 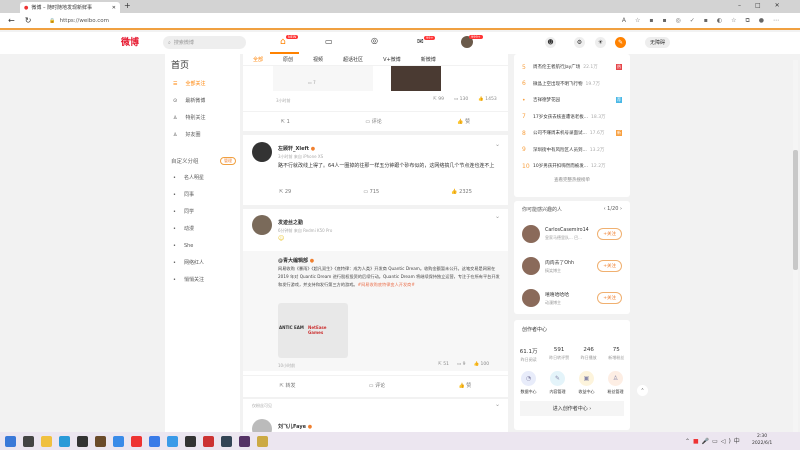 What do you see at coordinates (202, 279) in the screenshot?
I see `sidebar-group-item: • 悄悄关注` at bounding box center [202, 279].